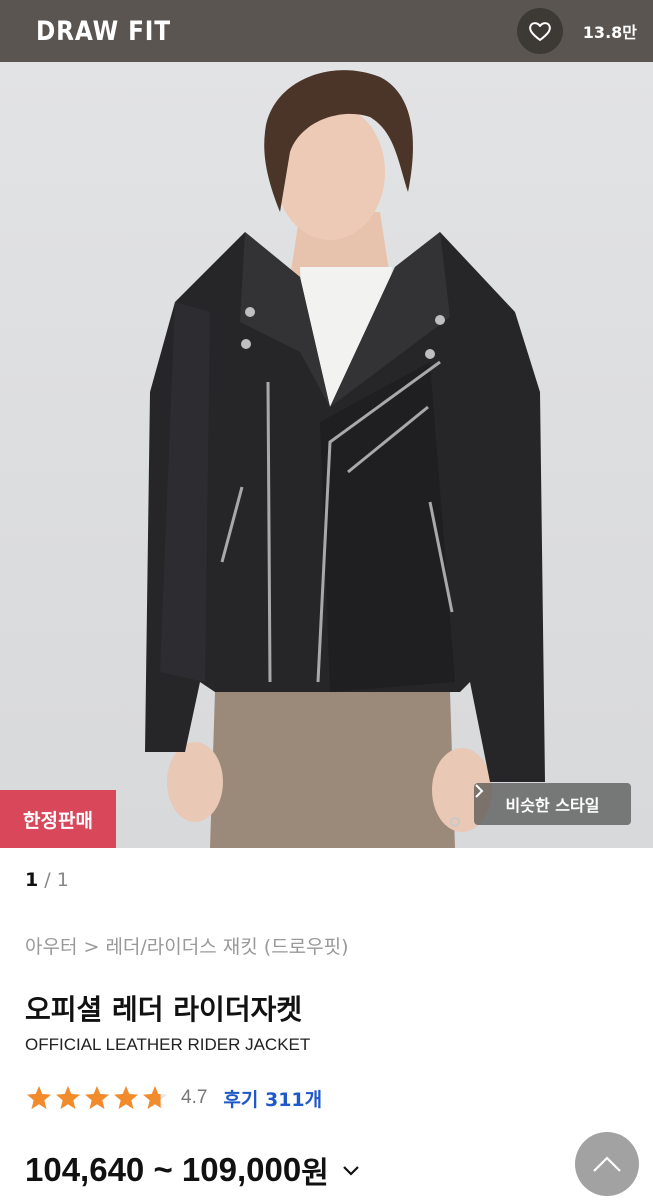  Describe the element at coordinates (272, 1098) in the screenshot. I see `review-link: 후기 311개` at that location.